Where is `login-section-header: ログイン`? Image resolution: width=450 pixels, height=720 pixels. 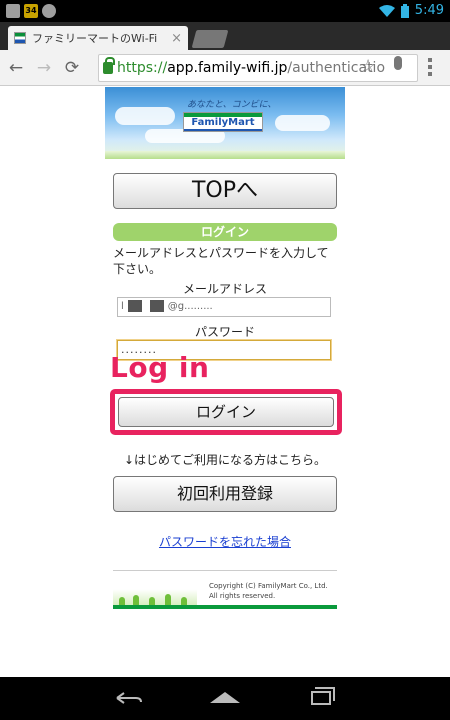
login-section-header: ログイン is located at coordinates (225, 232).